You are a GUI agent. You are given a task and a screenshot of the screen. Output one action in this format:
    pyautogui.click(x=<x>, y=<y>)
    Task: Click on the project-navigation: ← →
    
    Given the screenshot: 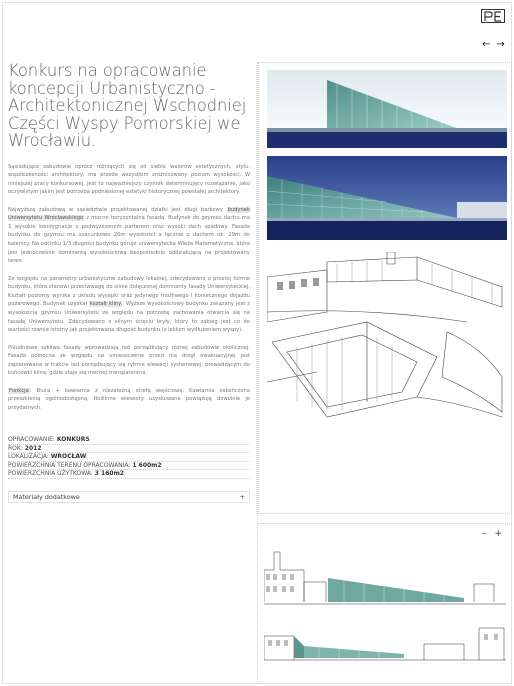 What is the action you would take?
    pyautogui.click(x=493, y=45)
    